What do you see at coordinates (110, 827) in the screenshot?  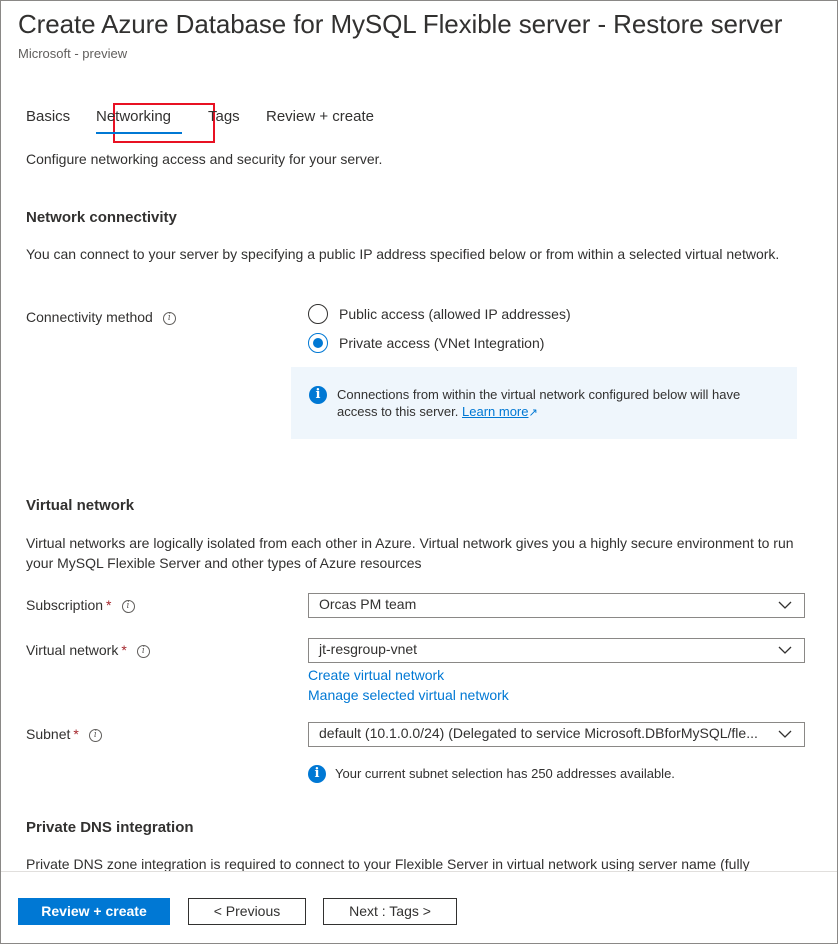 I see `private-dns-heading: Private DNS integration` at bounding box center [110, 827].